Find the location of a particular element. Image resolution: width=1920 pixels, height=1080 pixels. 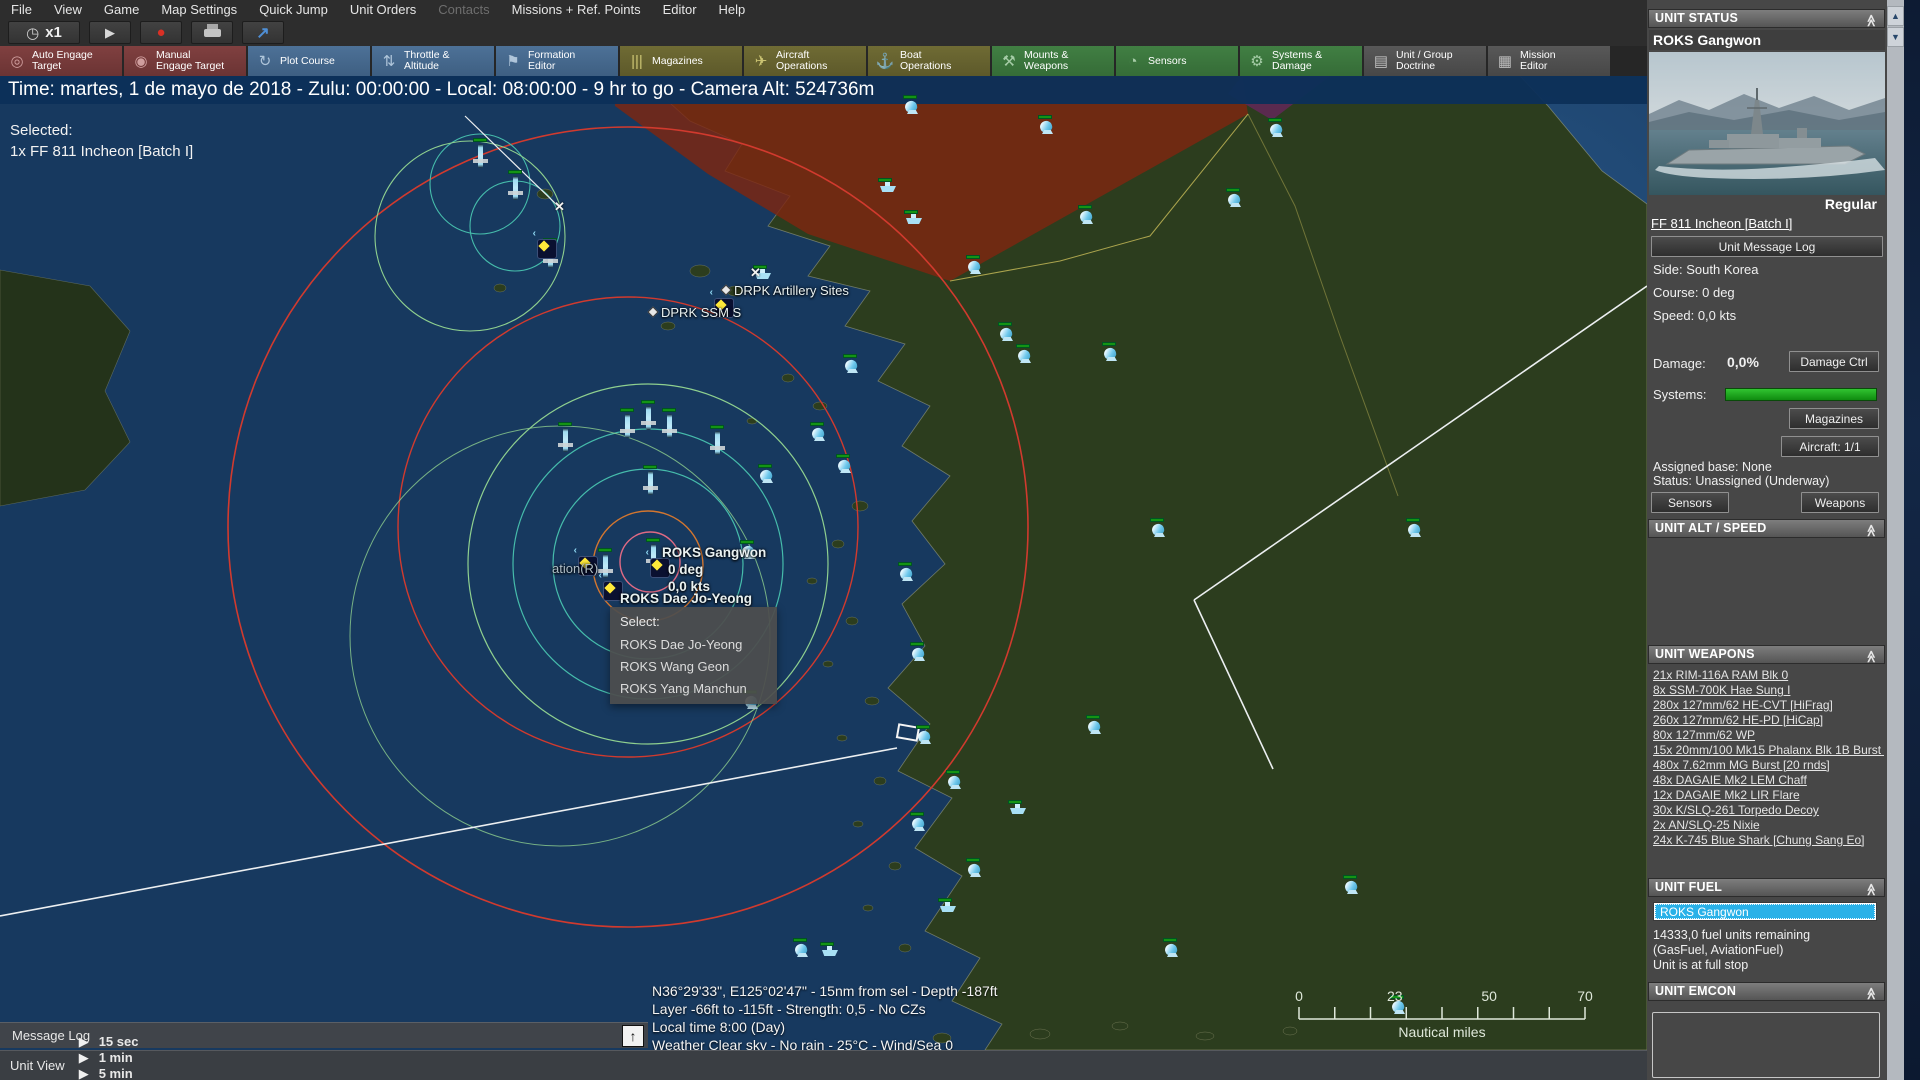

unit-group-doctrine-button: ▤ Unit / Group Doctrine is located at coordinates (1425, 61).